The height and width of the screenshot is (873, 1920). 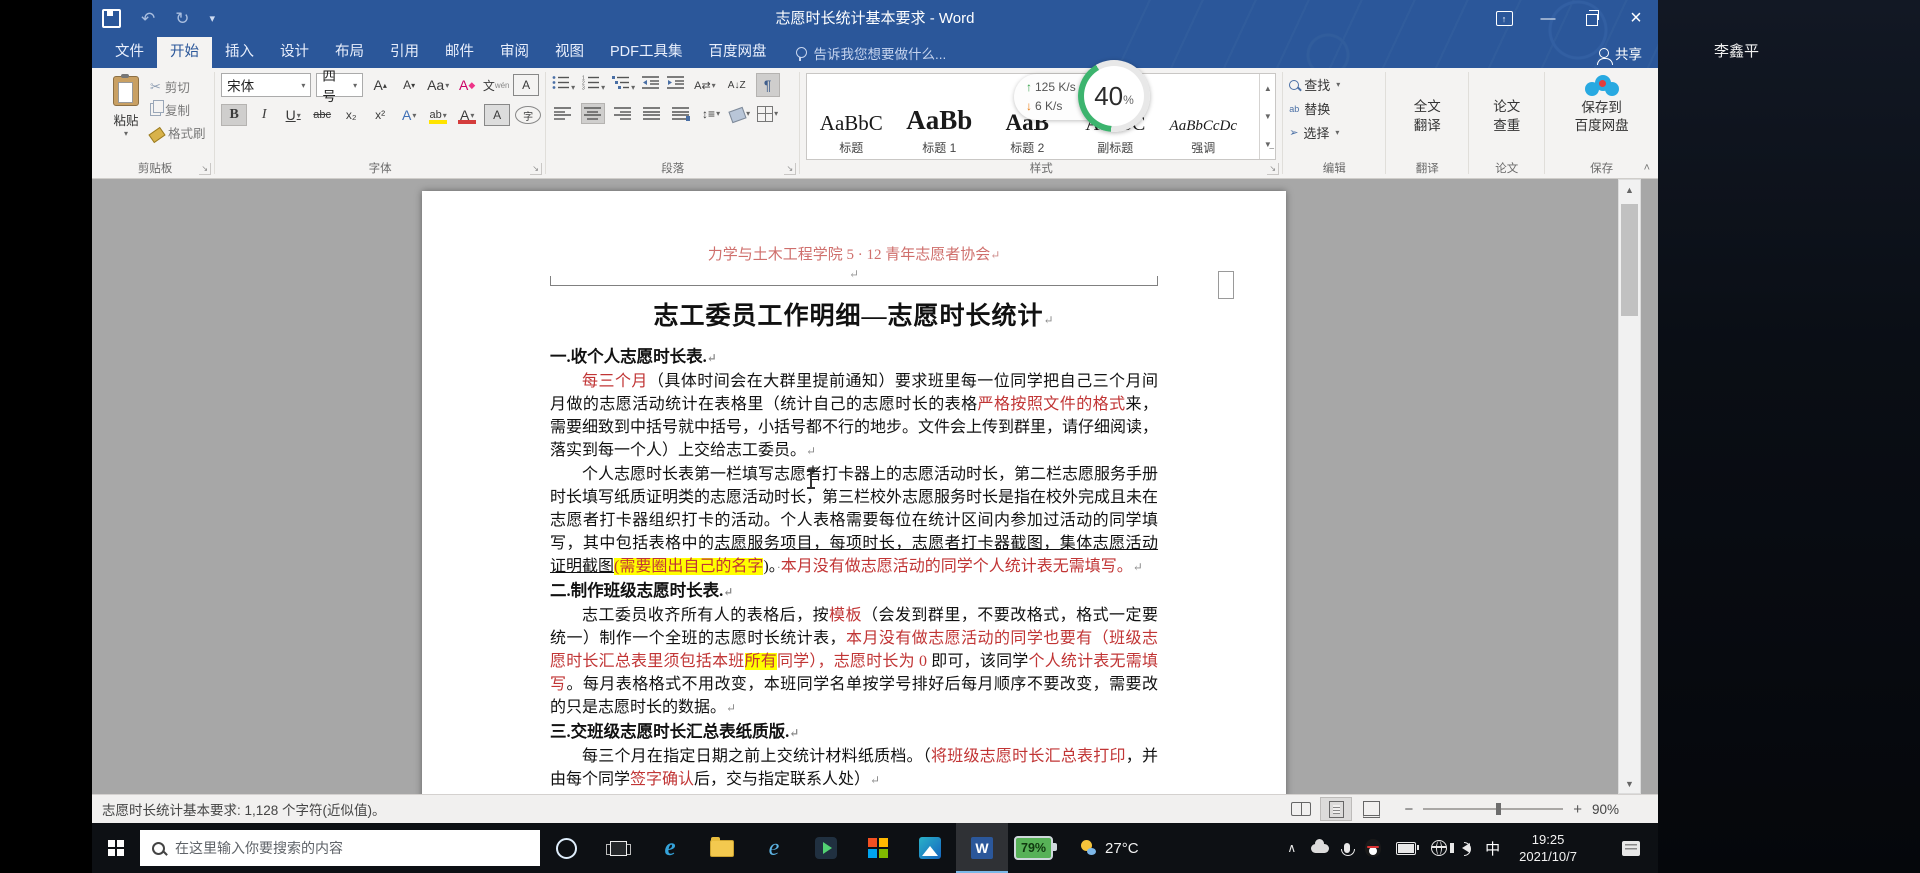 I want to click on file-explorer-button, so click(x=722, y=848).